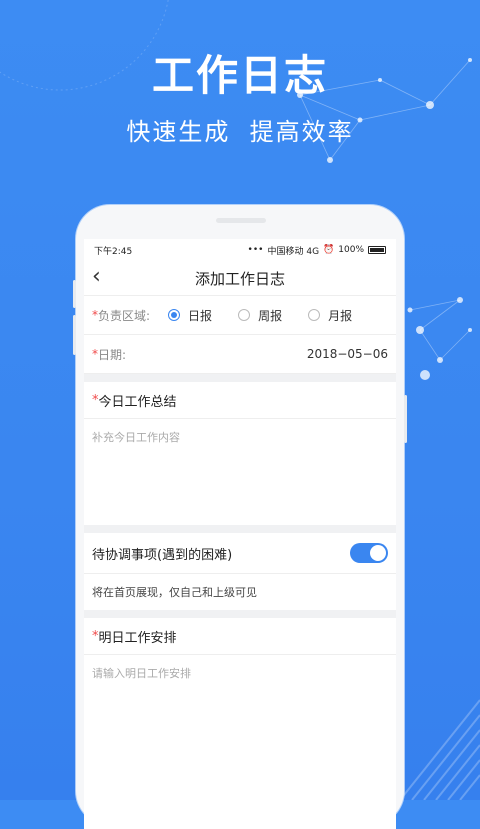  Describe the element at coordinates (112, 354) in the screenshot. I see `date-label: 日期:` at that location.